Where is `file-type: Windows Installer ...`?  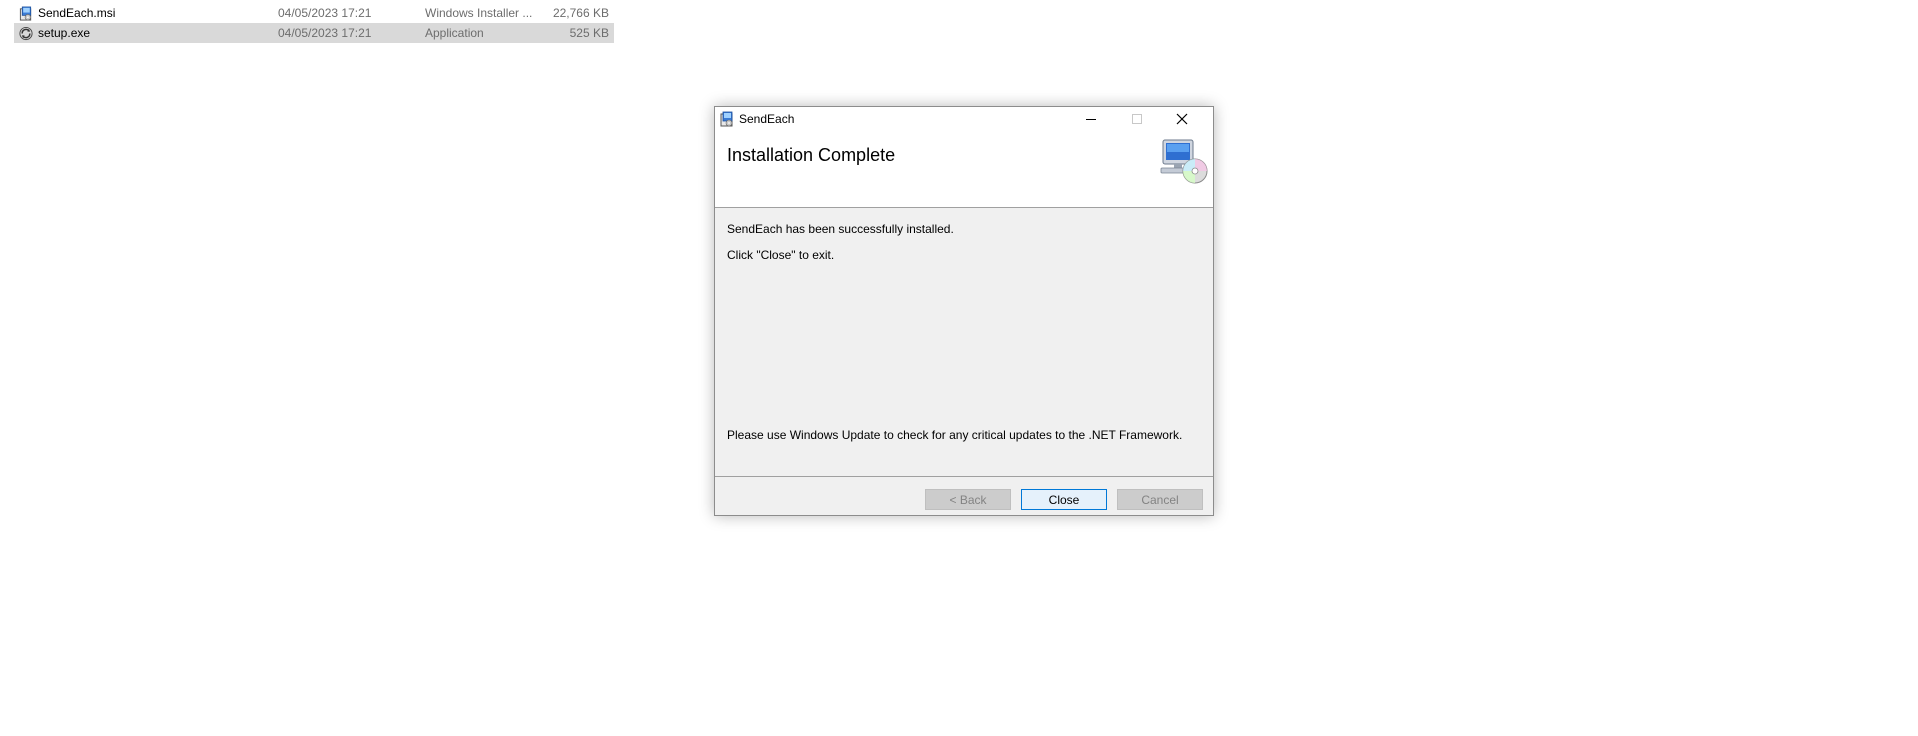 file-type: Windows Installer ... is located at coordinates (479, 13).